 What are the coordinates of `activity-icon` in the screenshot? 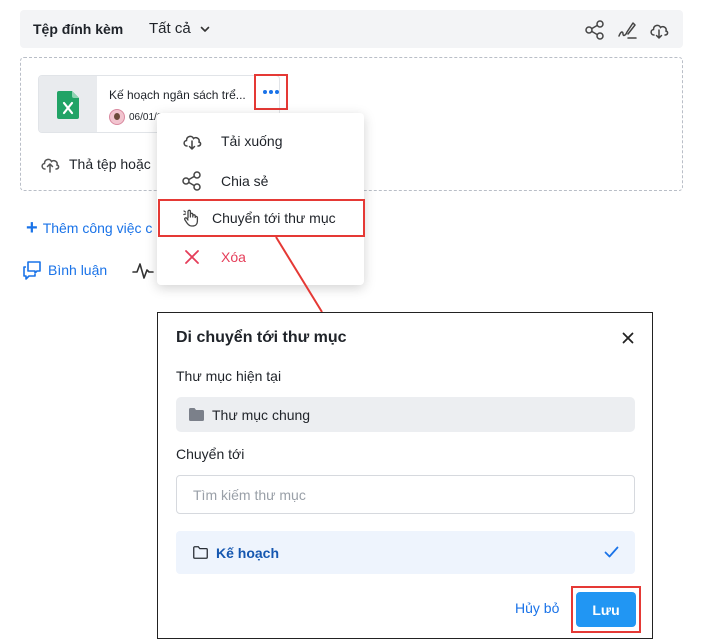 It's located at (143, 271).